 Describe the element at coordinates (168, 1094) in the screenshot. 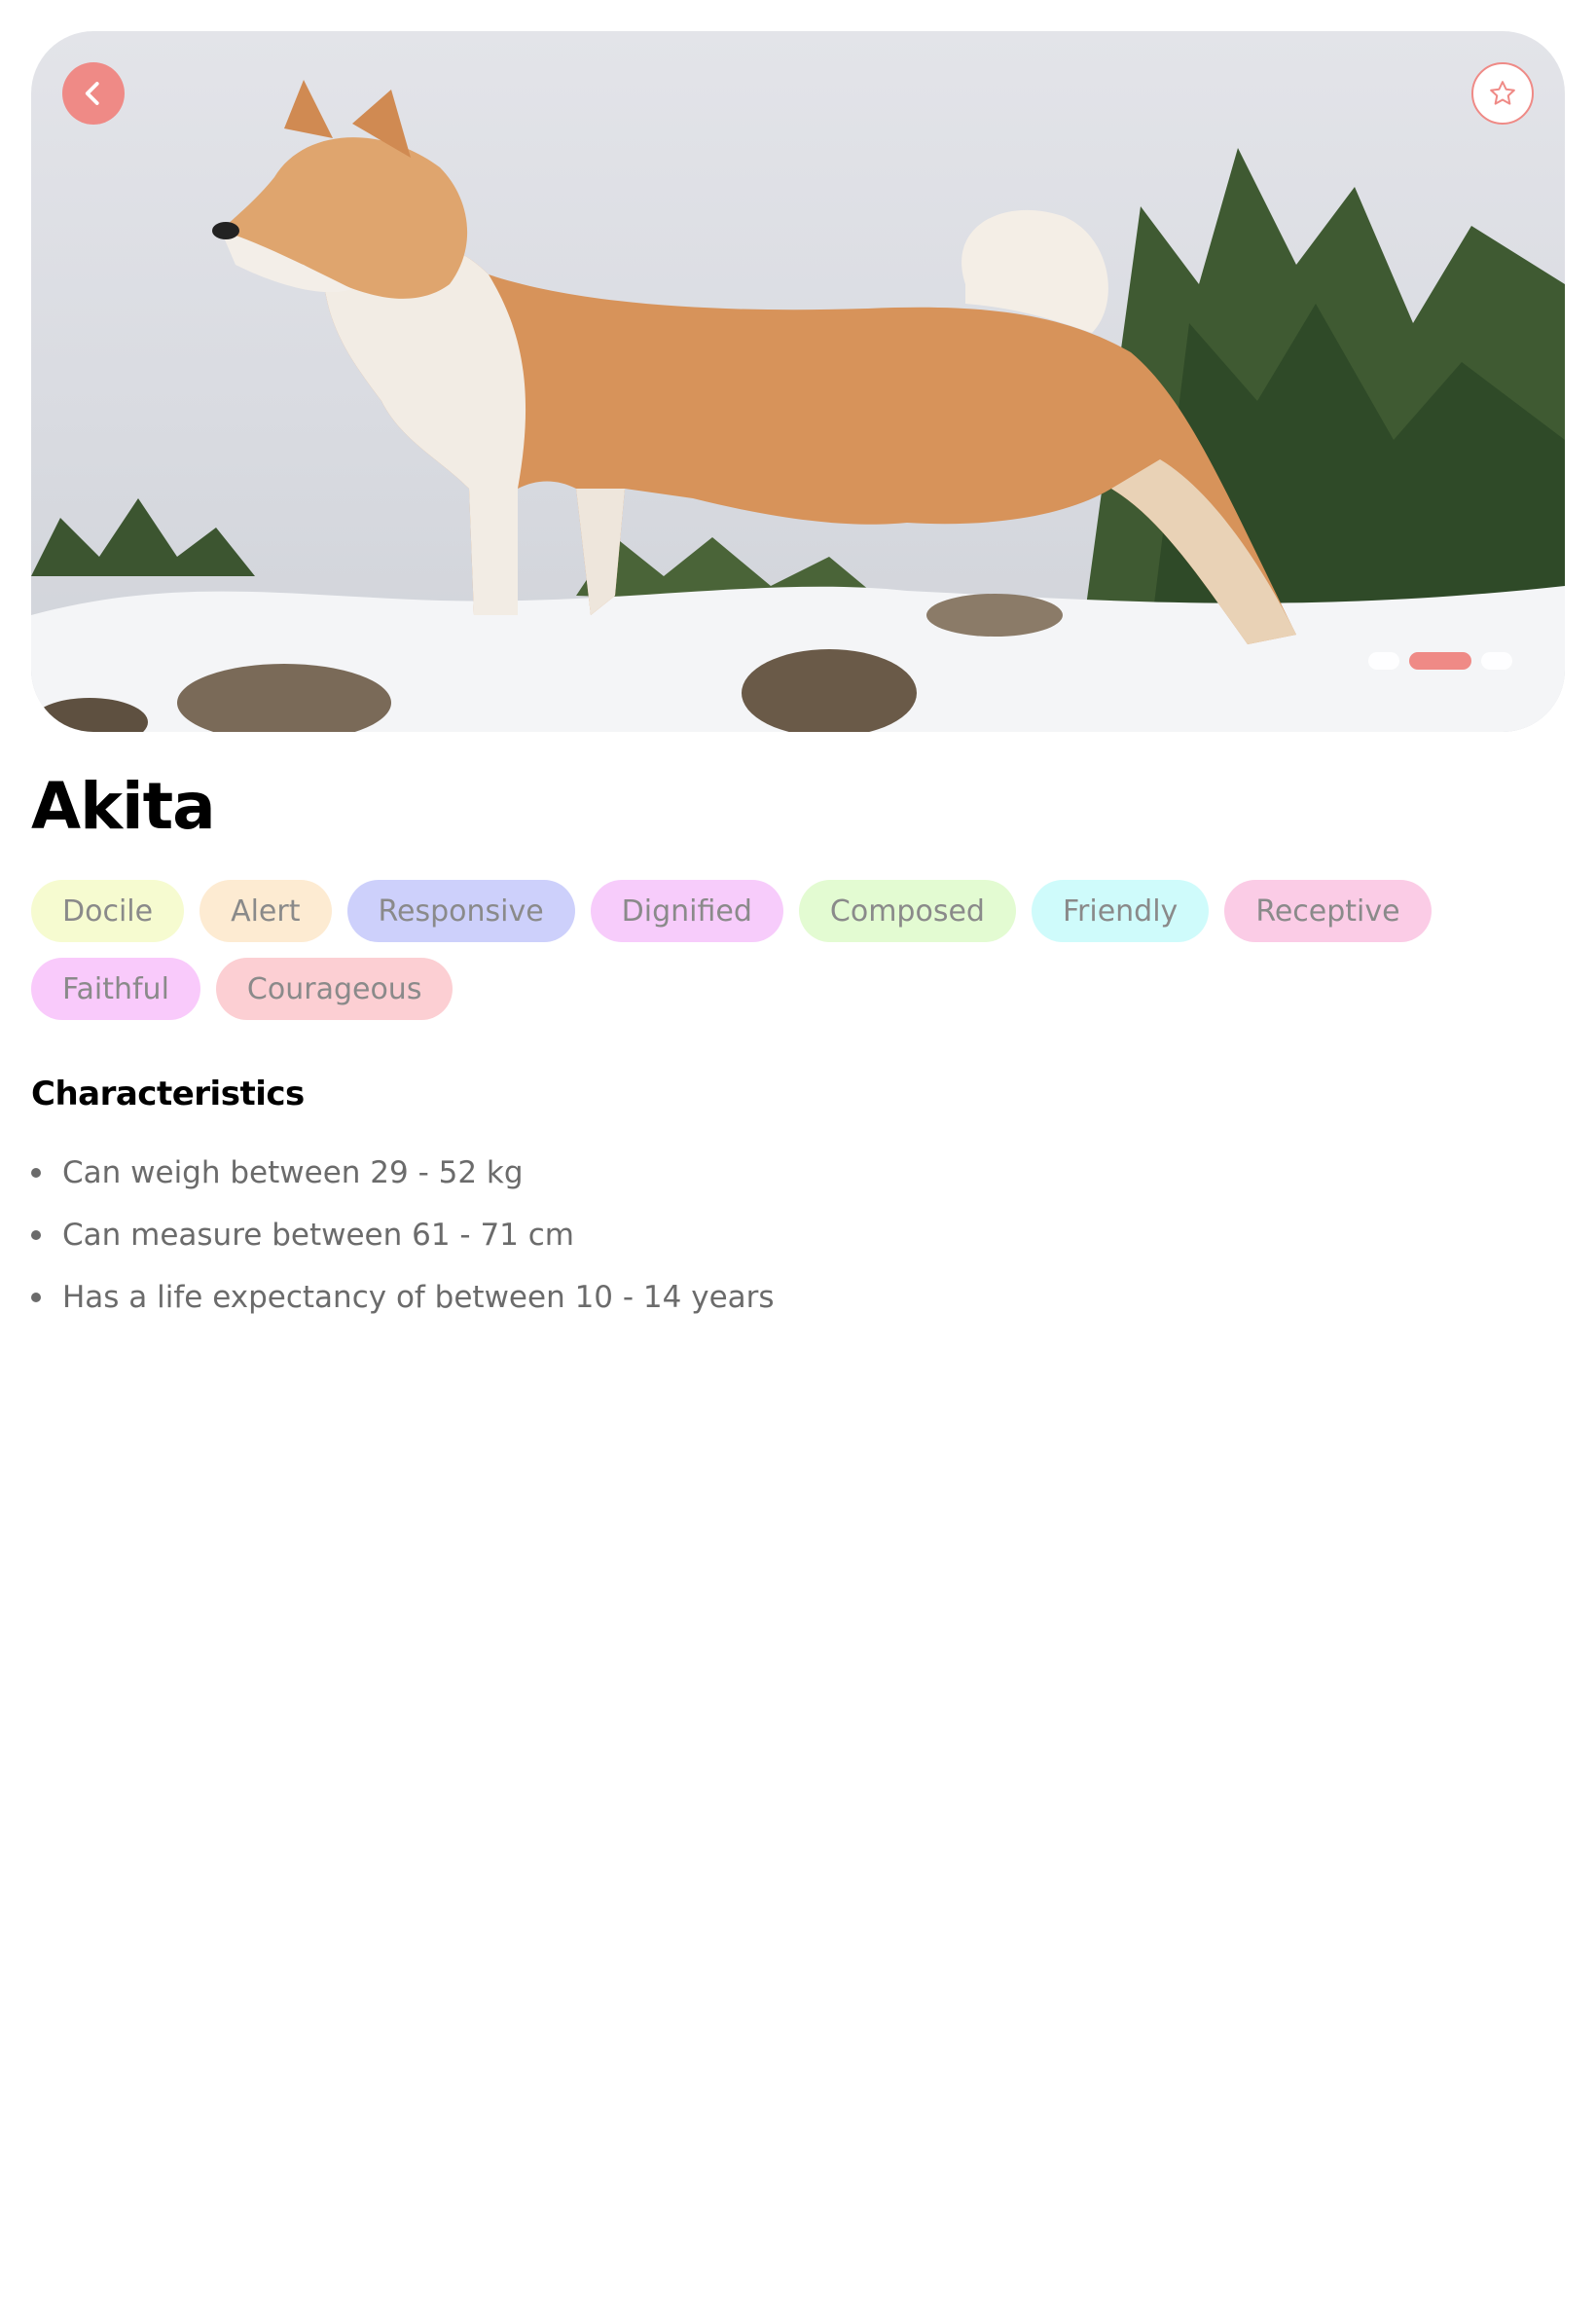

I see `characteristics-title: Characteristics` at that location.